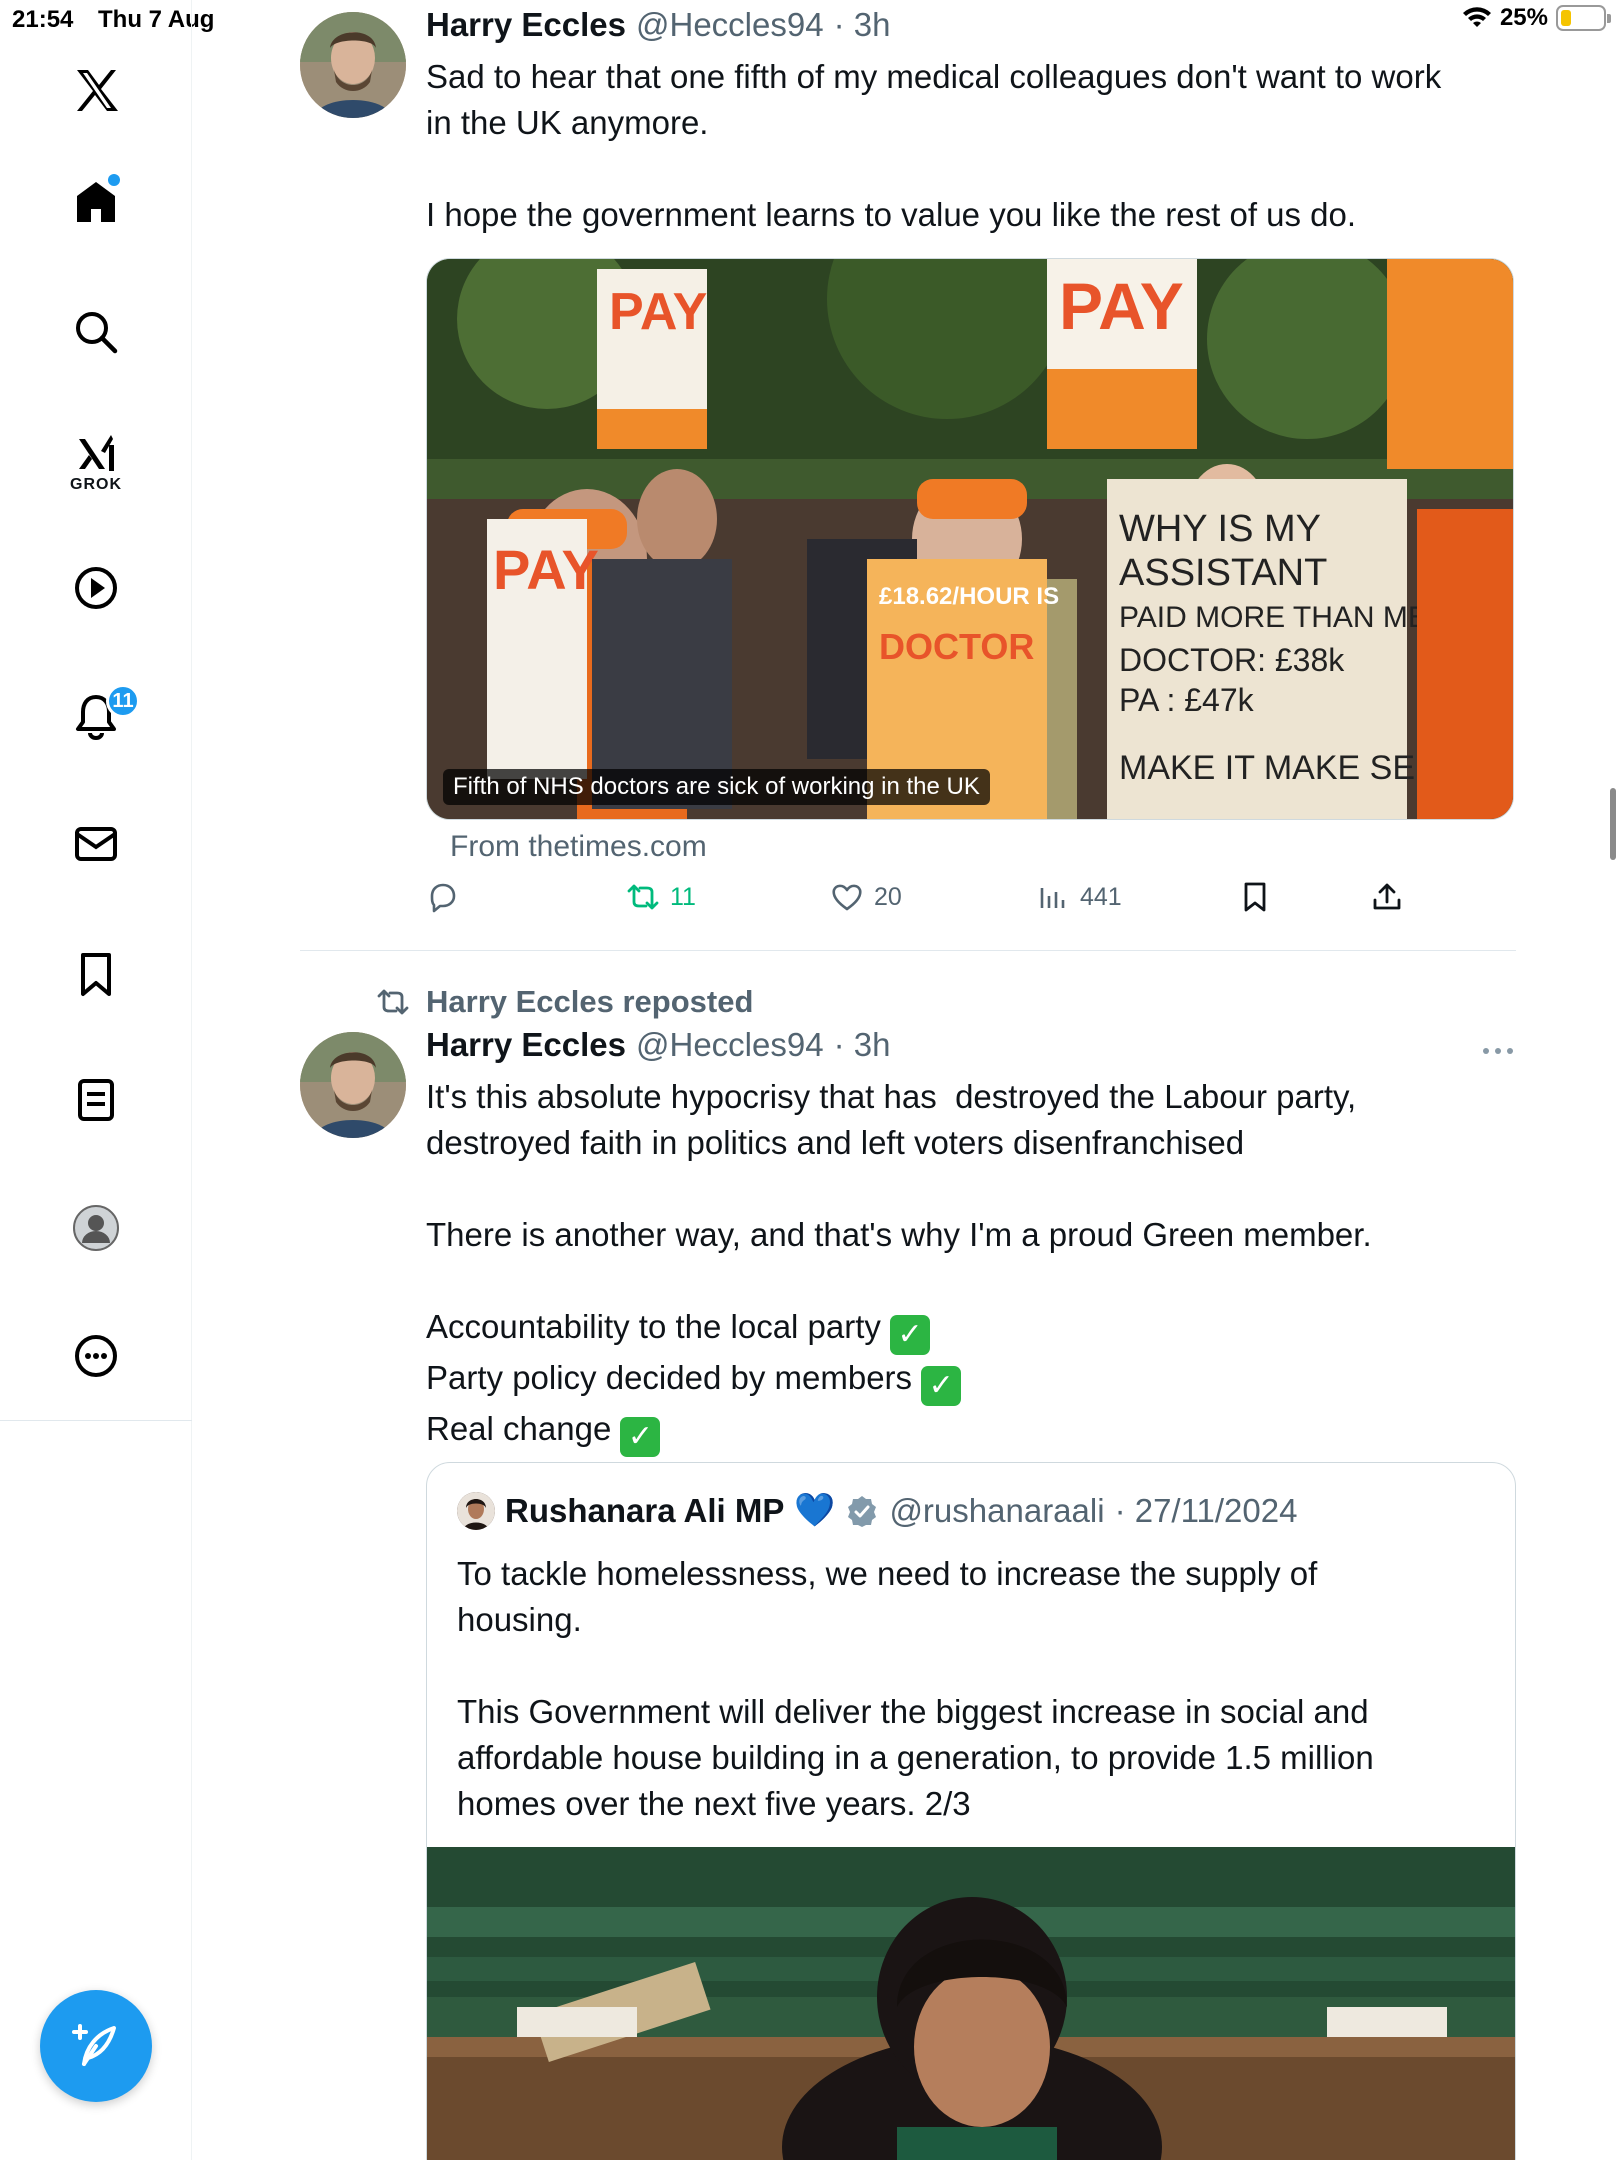  I want to click on more-circle-icon, so click(96, 1356).